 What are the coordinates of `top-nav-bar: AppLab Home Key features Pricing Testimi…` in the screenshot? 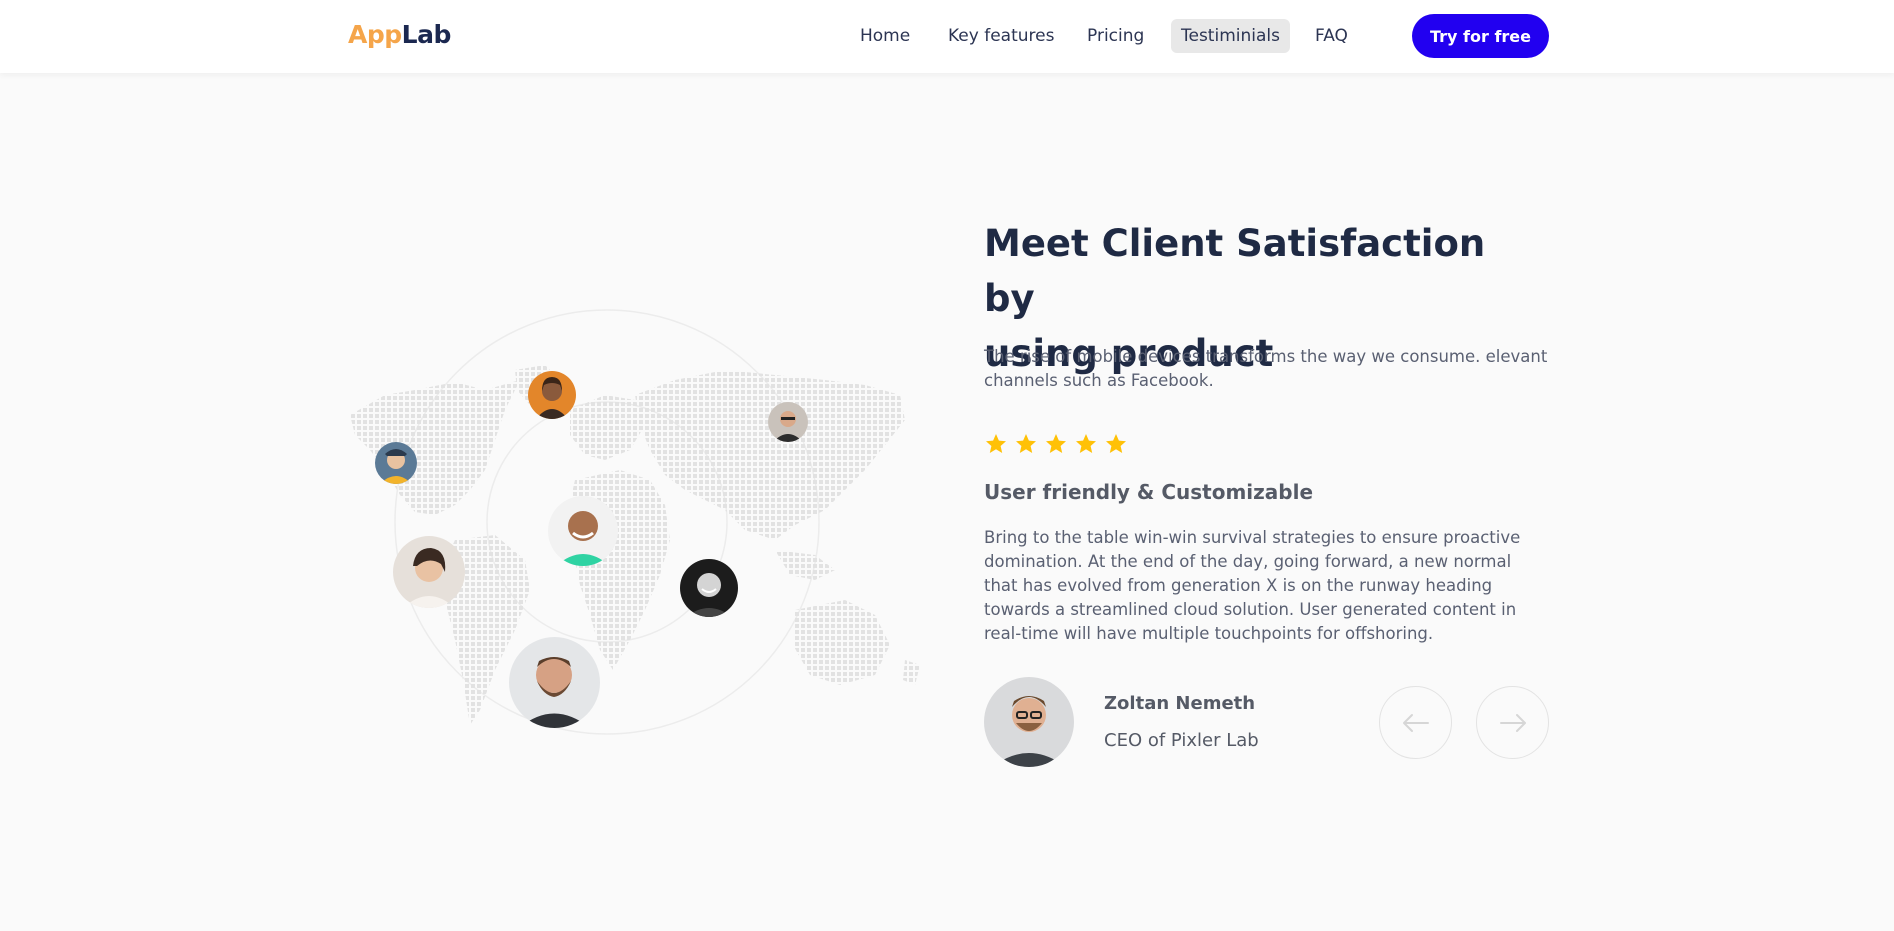 It's located at (947, 36).